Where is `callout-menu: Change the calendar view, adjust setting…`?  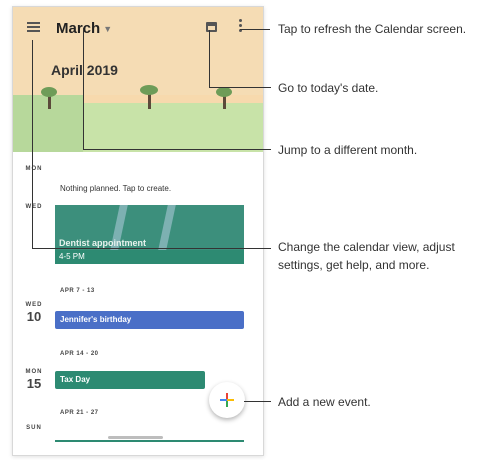
callout-menu: Change the calendar view, adjust setting… is located at coordinates (366, 256).